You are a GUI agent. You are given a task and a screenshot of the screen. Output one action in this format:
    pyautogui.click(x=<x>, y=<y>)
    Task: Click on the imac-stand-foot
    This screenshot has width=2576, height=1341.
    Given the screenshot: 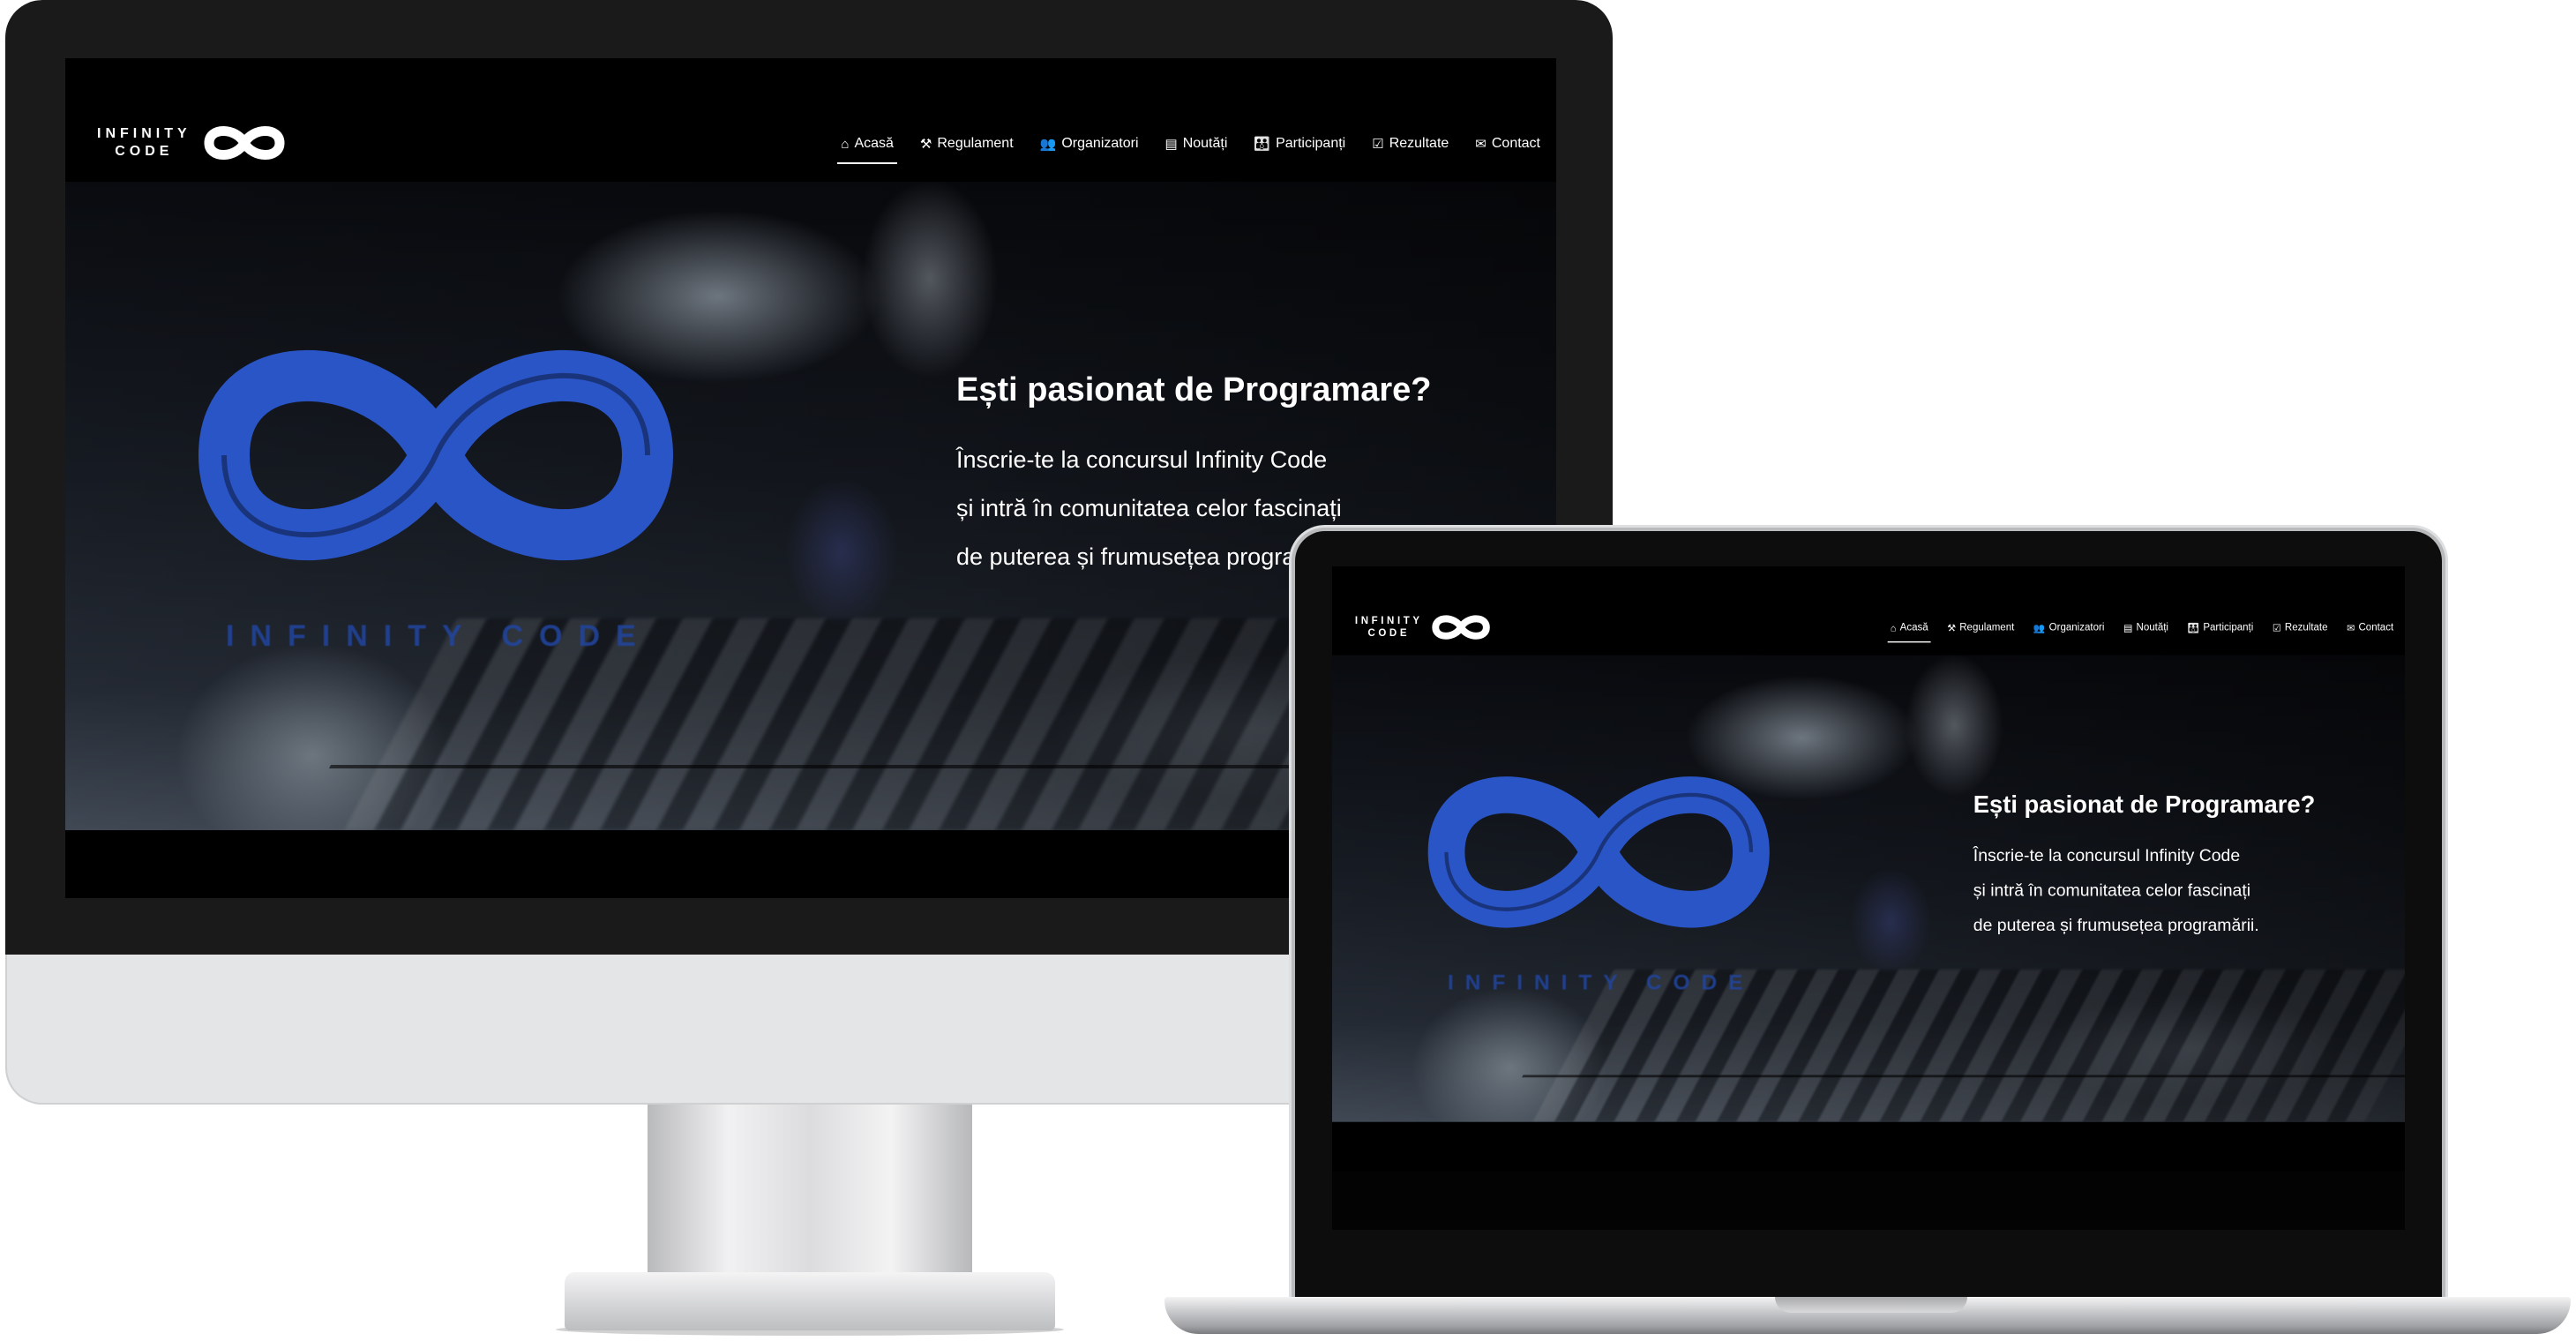 What is the action you would take?
    pyautogui.click(x=810, y=1301)
    